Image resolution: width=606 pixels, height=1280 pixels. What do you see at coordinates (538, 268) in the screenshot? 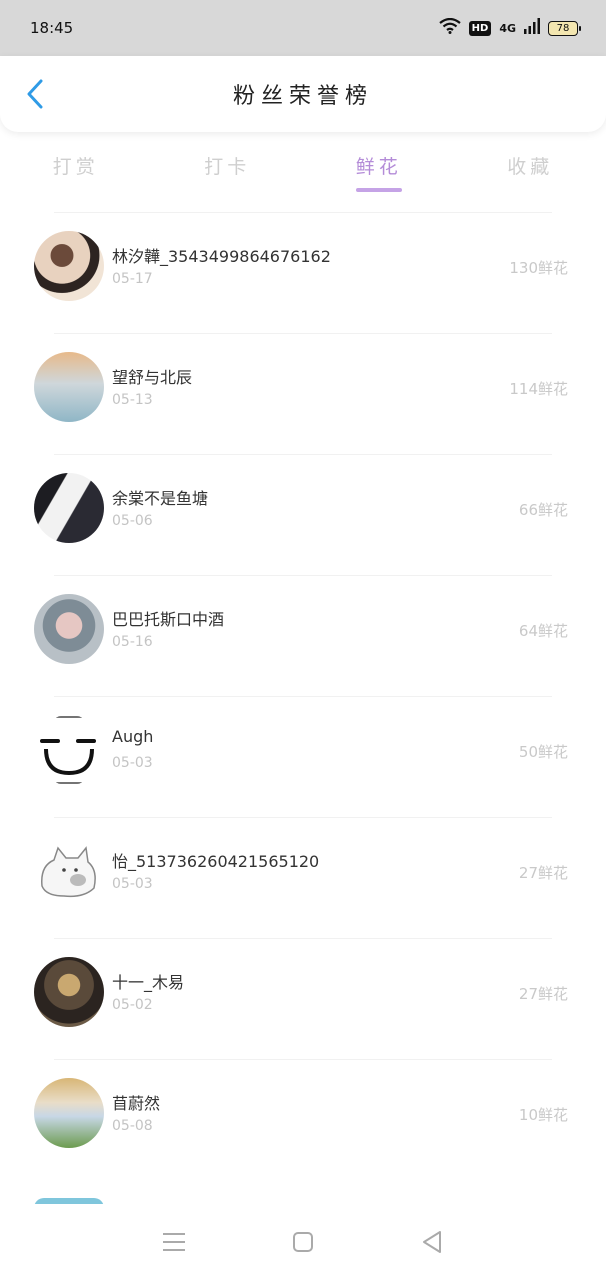
I see `flower-count: 130鲜花` at bounding box center [538, 268].